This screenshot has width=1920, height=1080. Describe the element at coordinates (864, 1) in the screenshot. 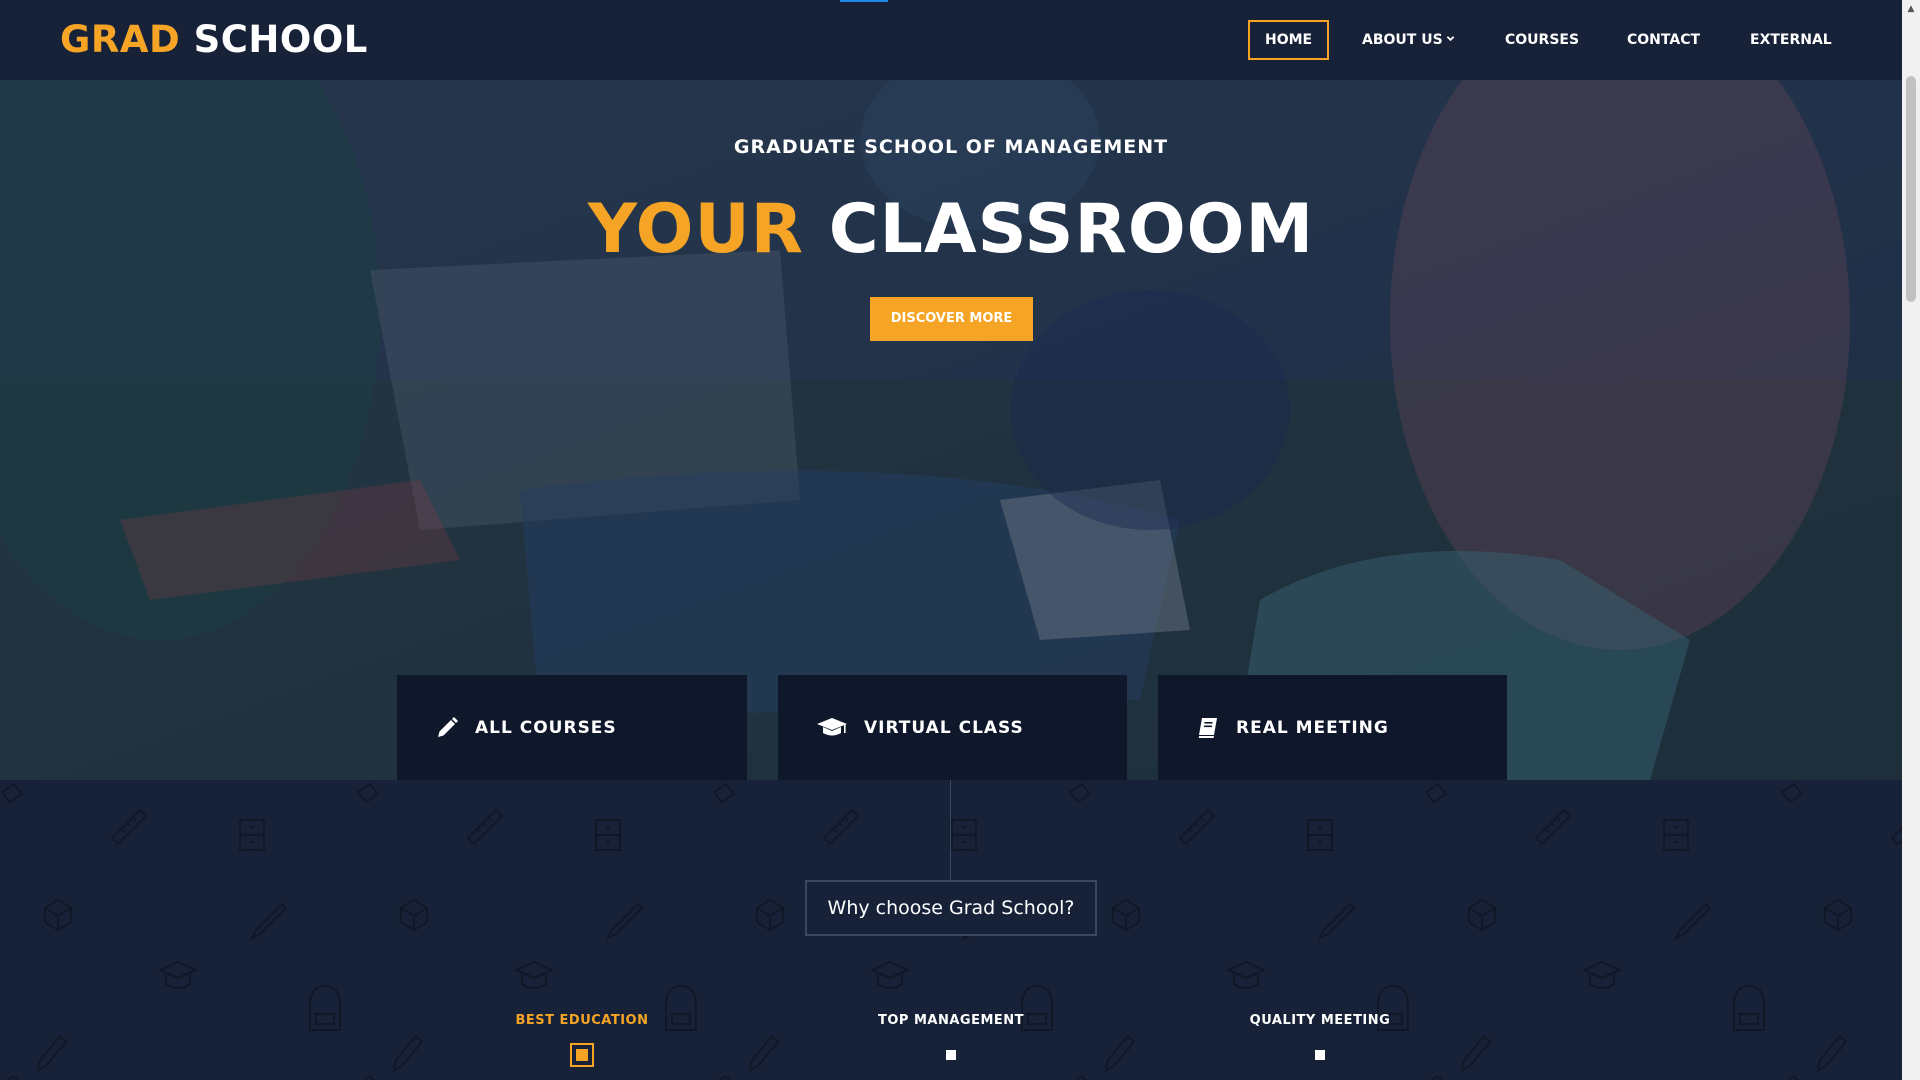

I see `top-accent-bar` at that location.